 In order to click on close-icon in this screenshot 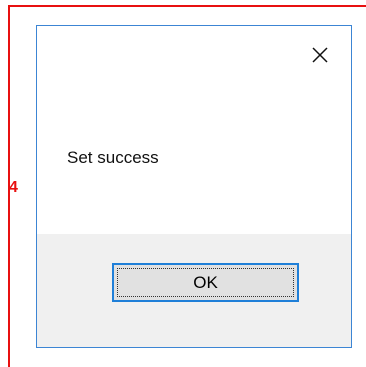, I will do `click(320, 55)`.